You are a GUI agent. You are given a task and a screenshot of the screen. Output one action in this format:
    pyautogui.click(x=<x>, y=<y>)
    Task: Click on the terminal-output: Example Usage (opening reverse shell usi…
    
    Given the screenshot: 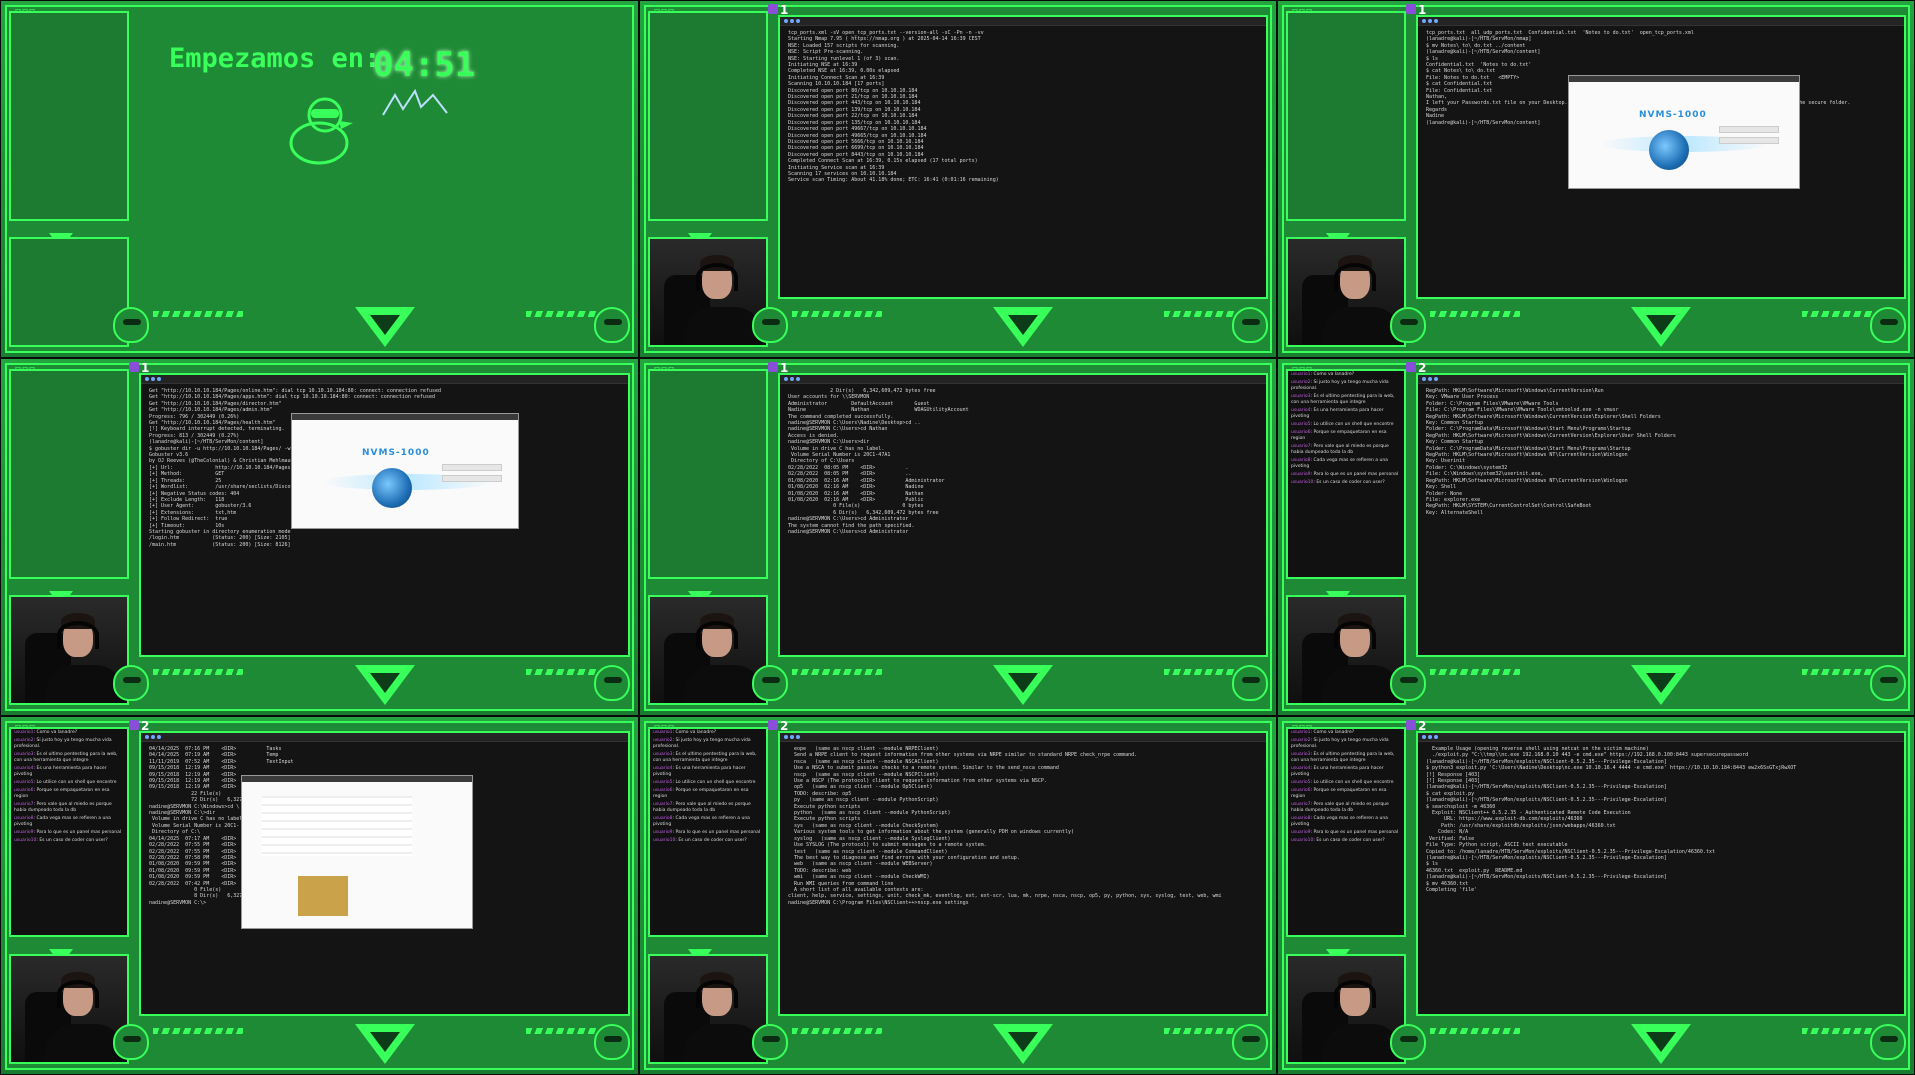 What is the action you would take?
    pyautogui.click(x=1661, y=819)
    